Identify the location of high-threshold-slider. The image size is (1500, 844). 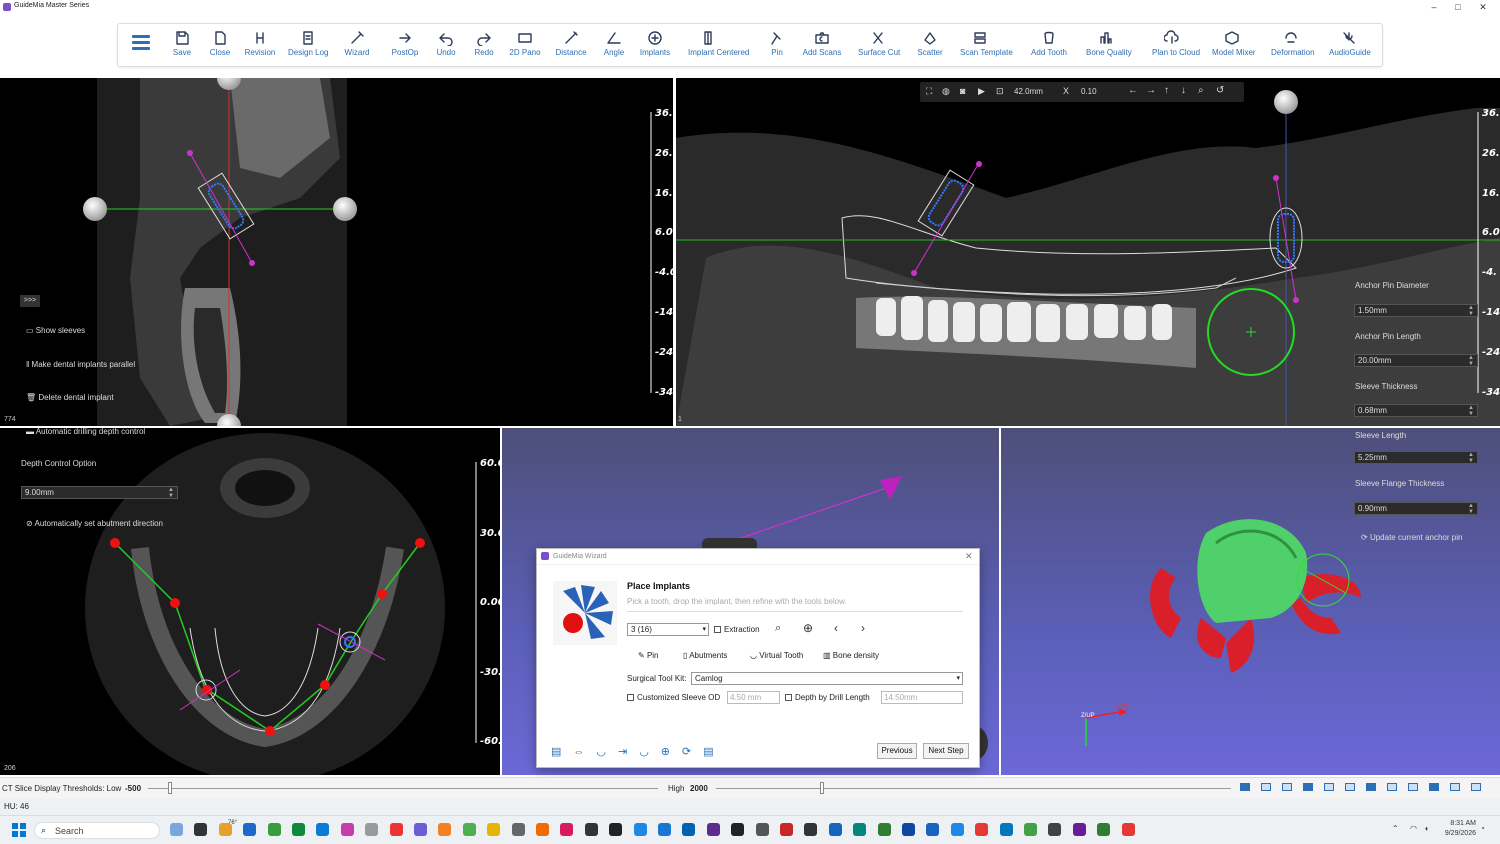
(973, 788).